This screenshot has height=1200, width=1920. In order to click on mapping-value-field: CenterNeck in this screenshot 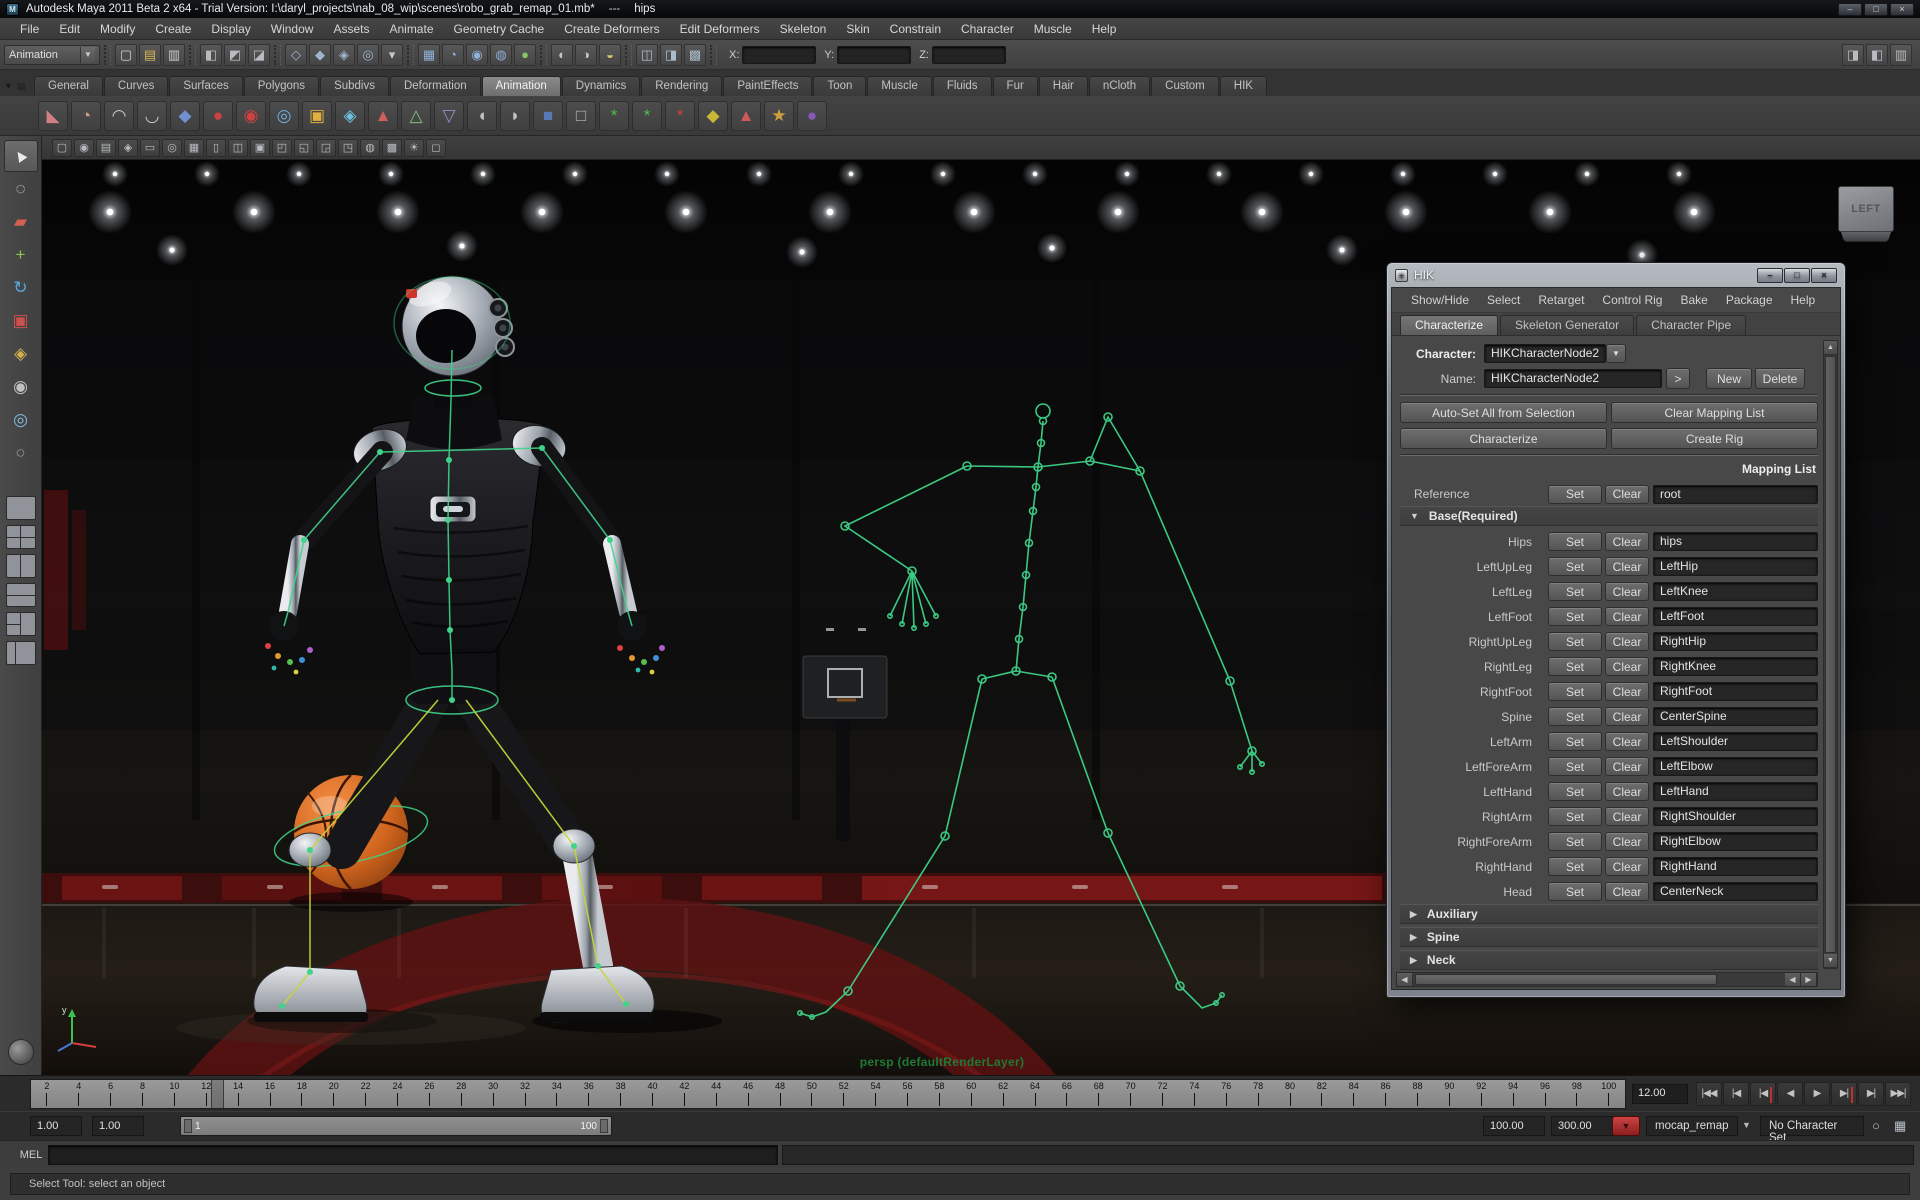, I will do `click(1735, 891)`.